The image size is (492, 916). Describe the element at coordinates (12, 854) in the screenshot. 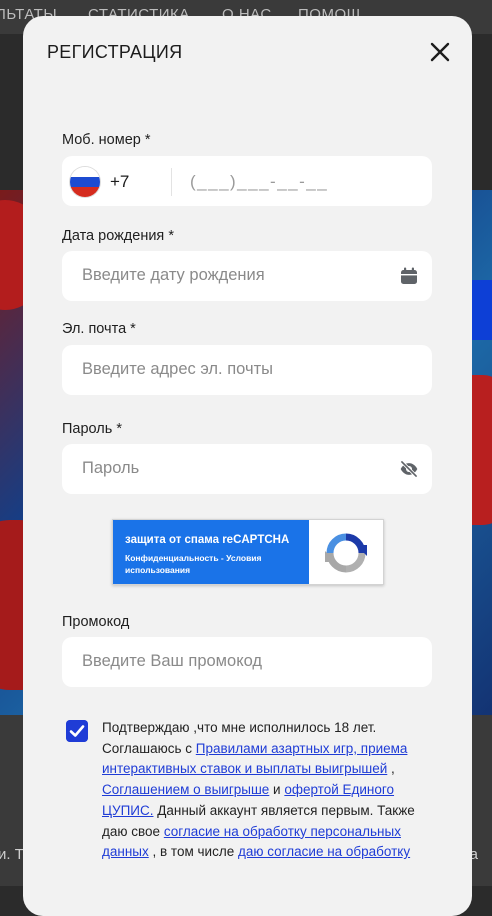

I see `bg-text-left: и. Т` at that location.